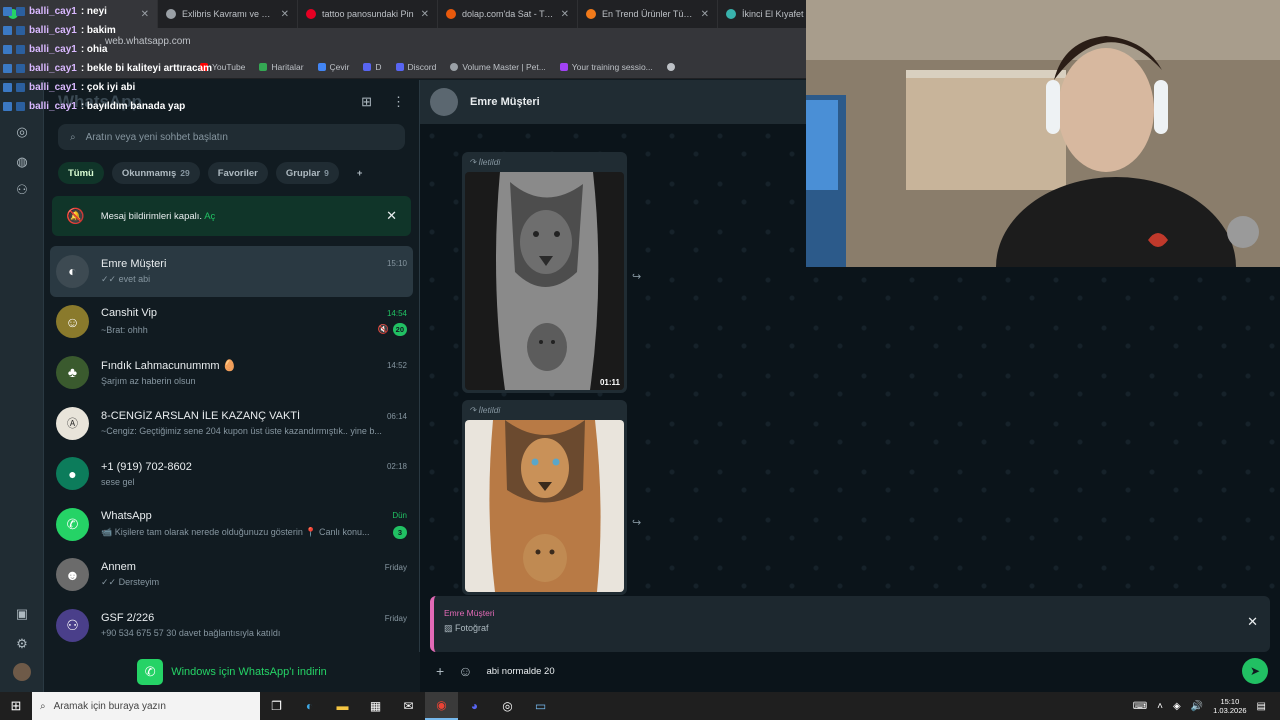 The image size is (1280, 720). I want to click on enable-notifications-link: Aç, so click(209, 216).